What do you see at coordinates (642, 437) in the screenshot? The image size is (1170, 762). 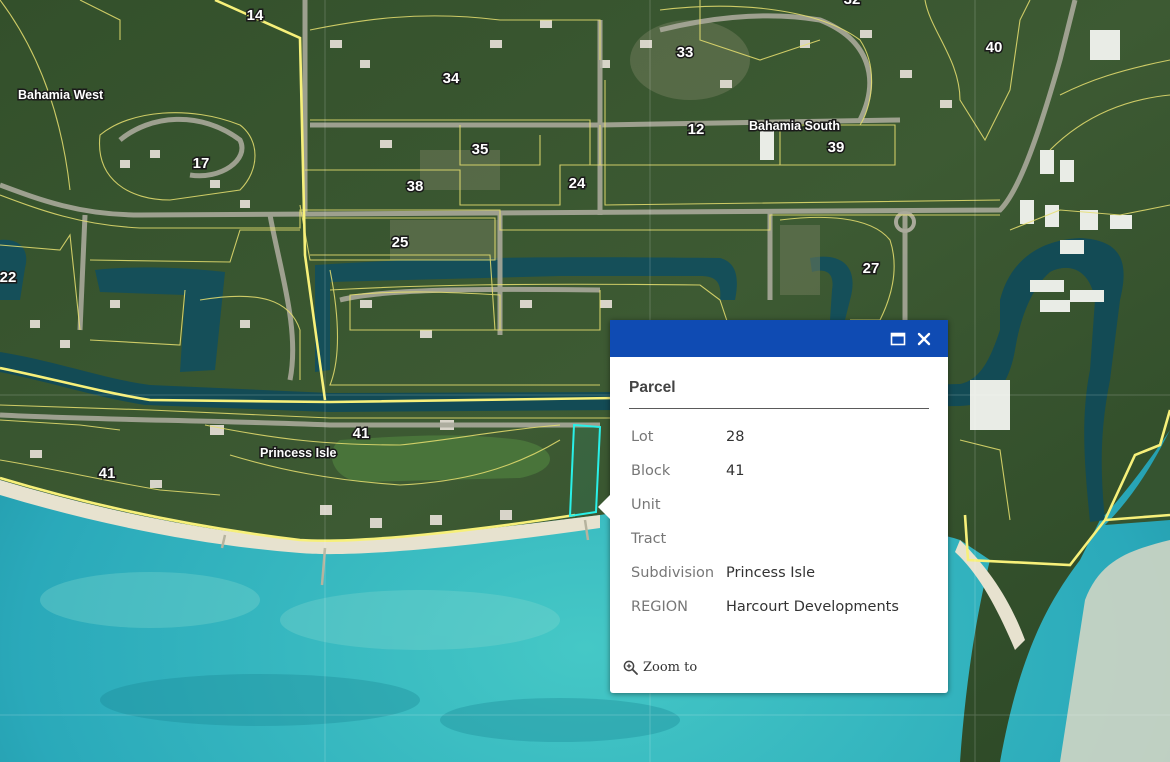 I see `attribute-label: Lot` at bounding box center [642, 437].